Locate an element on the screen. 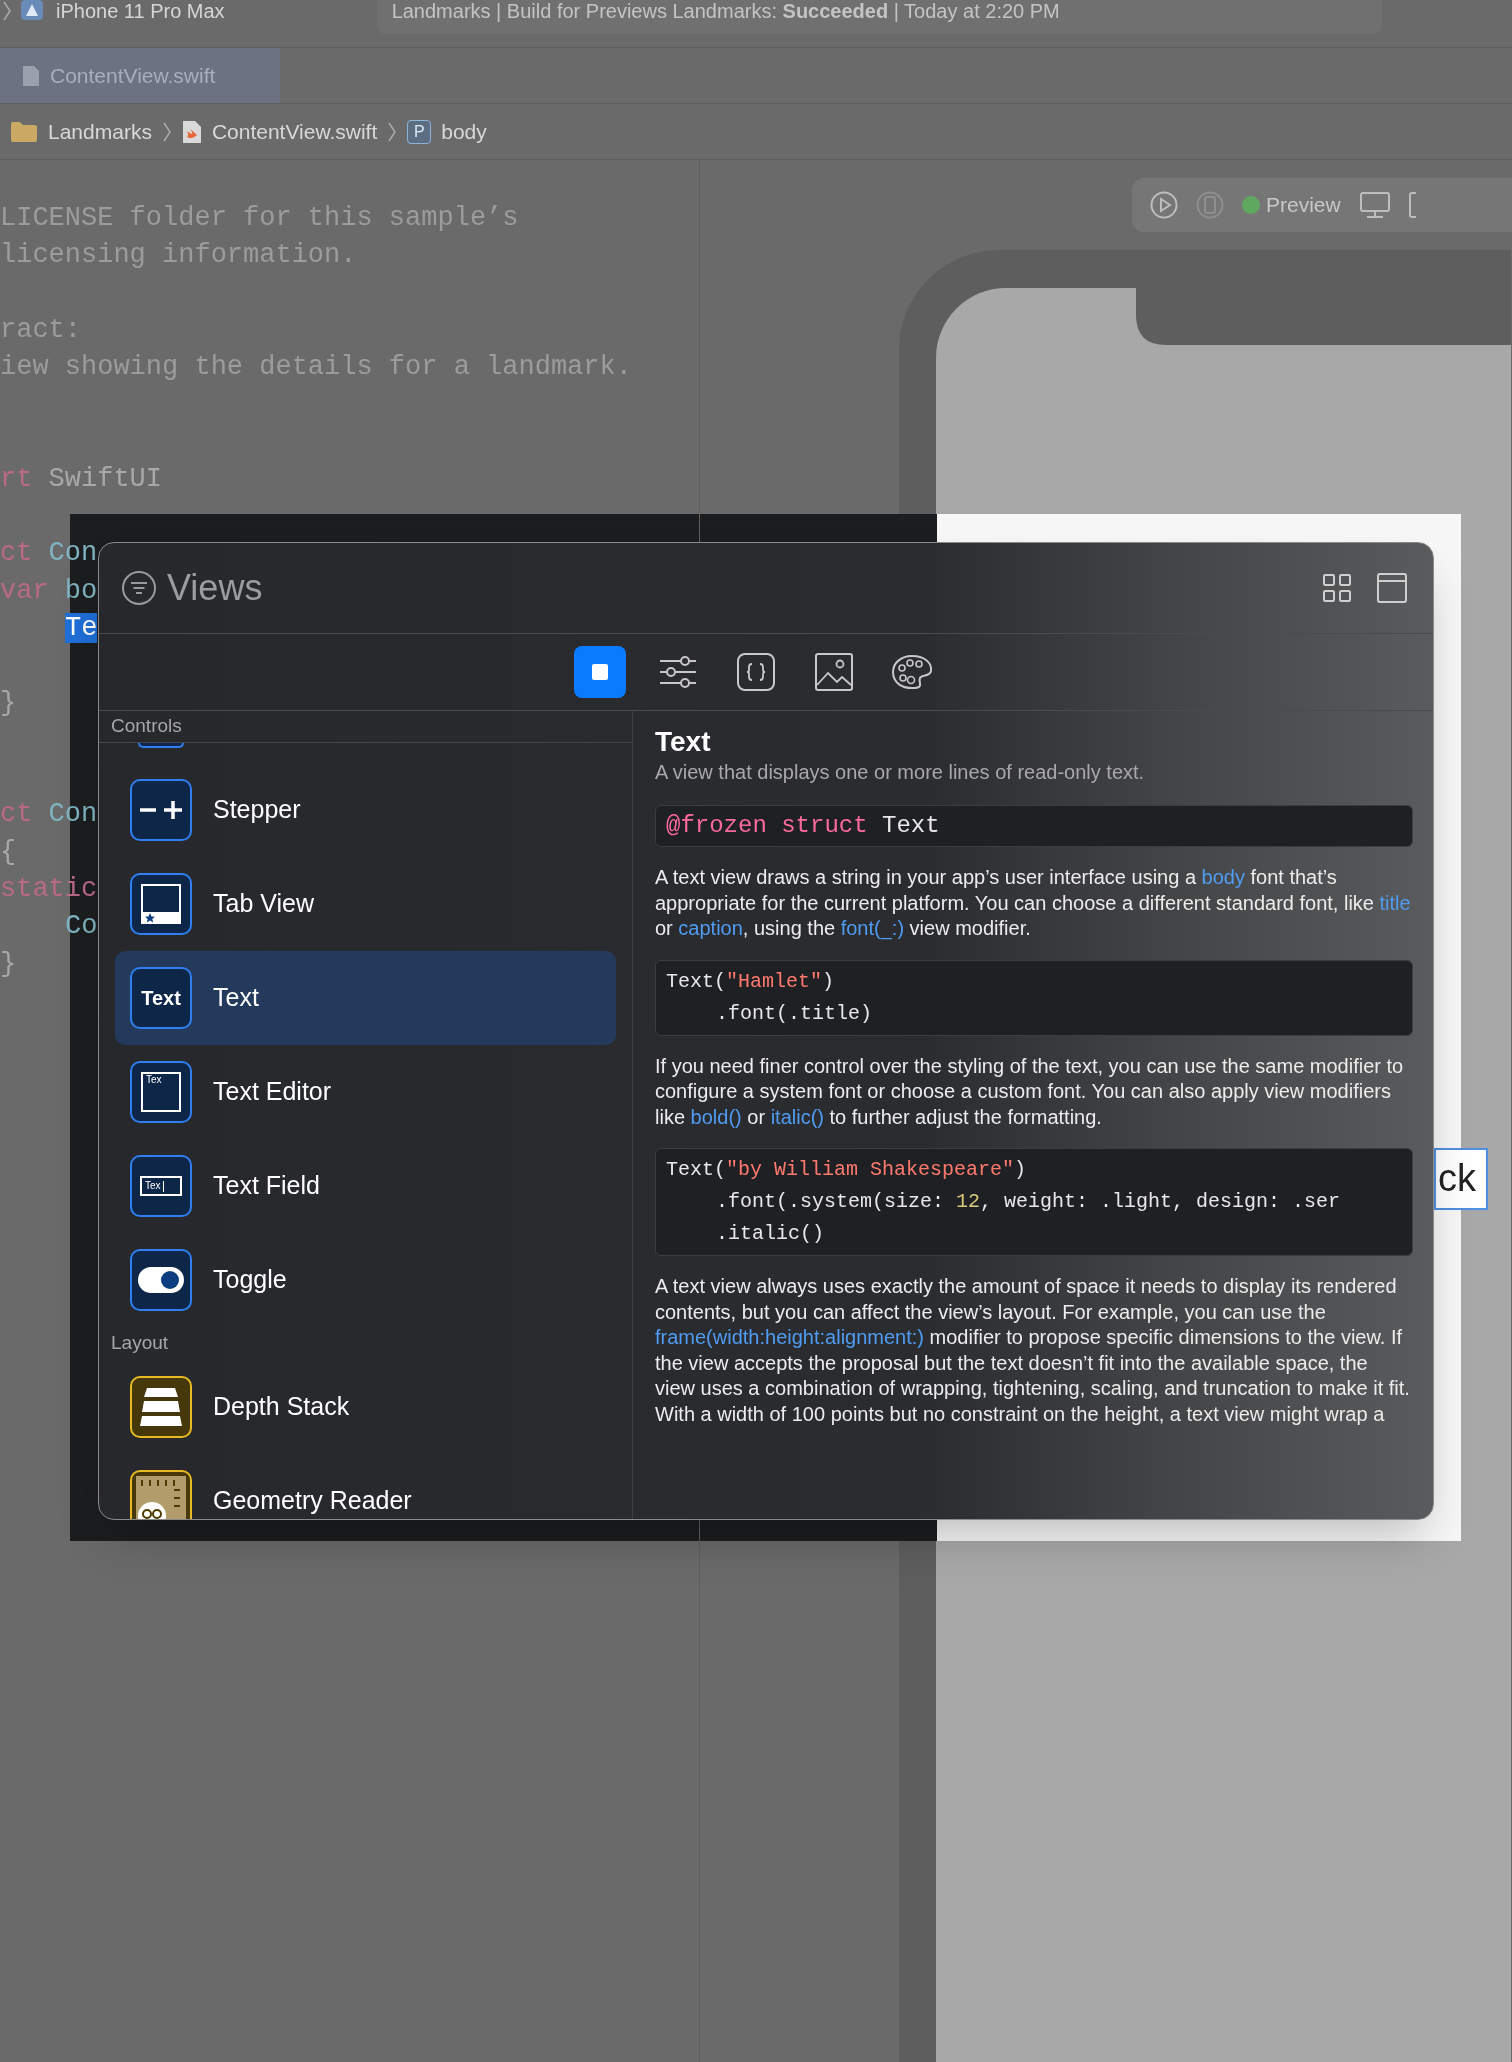 The image size is (1512, 2062). library-item: Depth Stack is located at coordinates (365, 1407).